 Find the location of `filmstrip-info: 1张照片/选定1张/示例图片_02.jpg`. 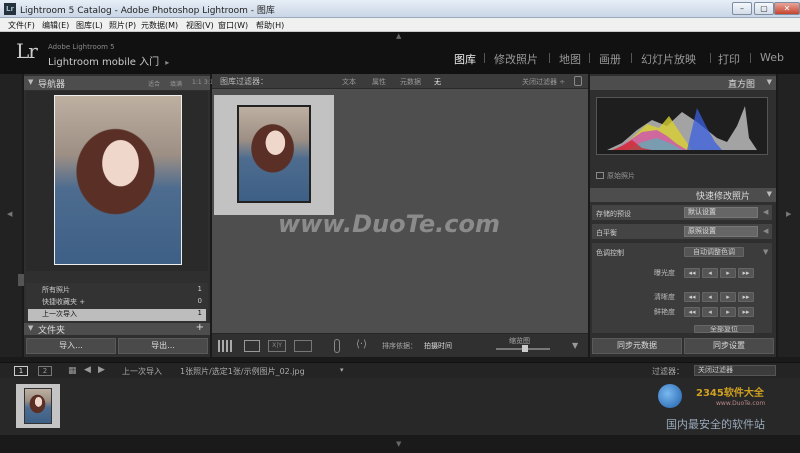

filmstrip-info: 1张照片/选定1张/示例图片_02.jpg is located at coordinates (242, 371).